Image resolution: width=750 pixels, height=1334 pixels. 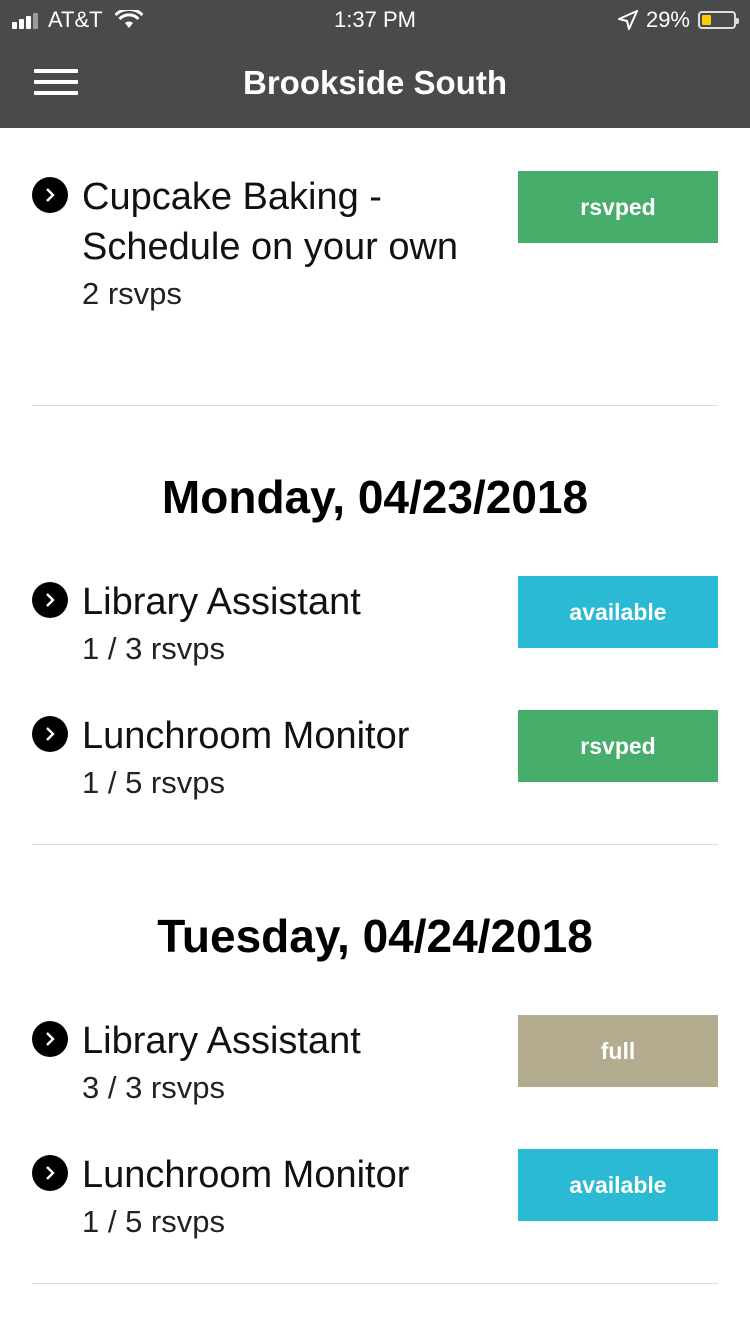 What do you see at coordinates (132, 293) in the screenshot?
I see `item-rsvp-count: 2 rsvps` at bounding box center [132, 293].